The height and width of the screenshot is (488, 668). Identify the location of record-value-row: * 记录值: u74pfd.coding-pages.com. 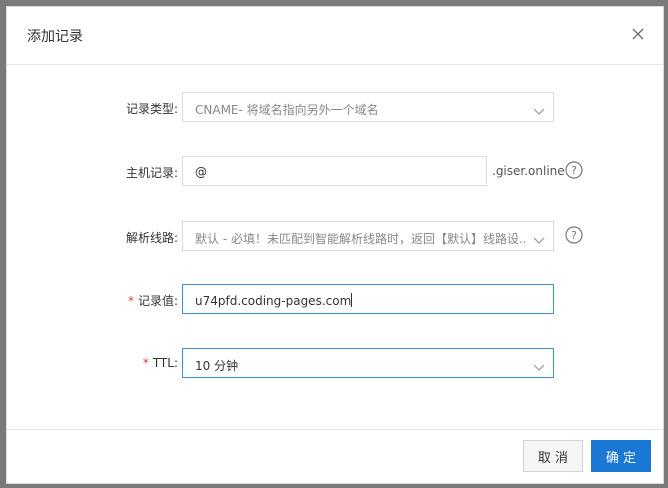
(335, 300).